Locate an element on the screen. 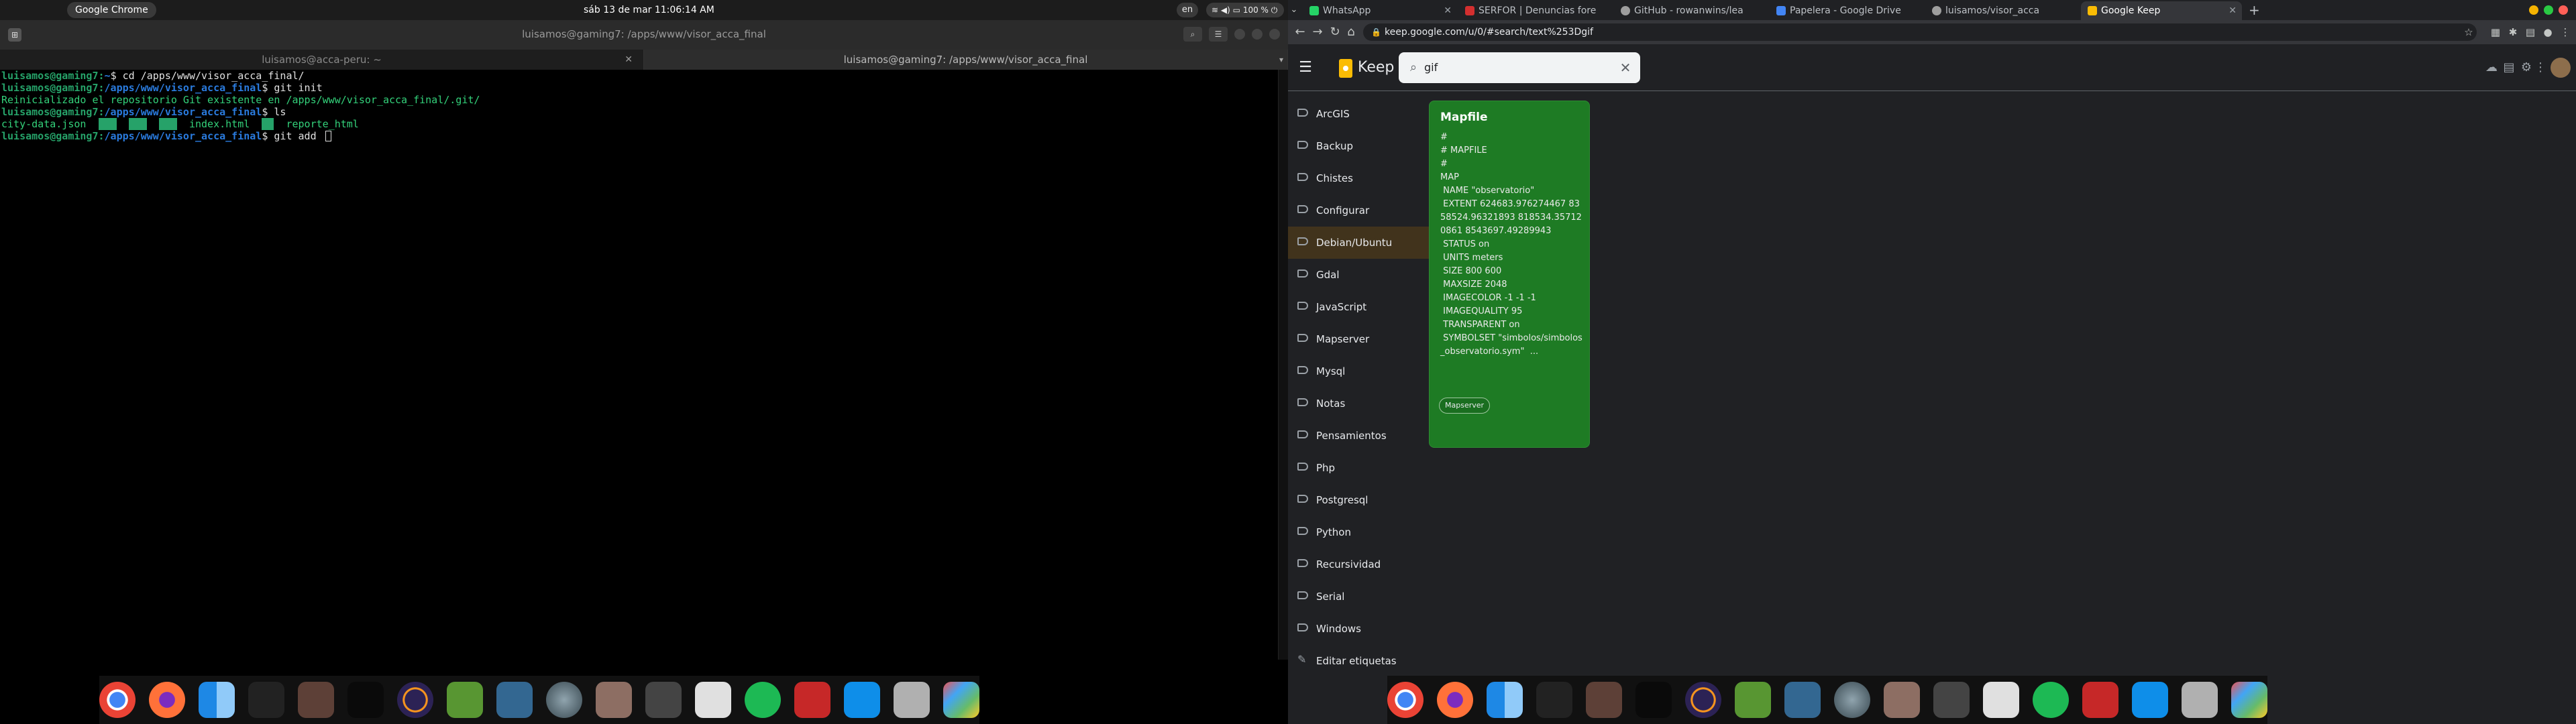 The height and width of the screenshot is (724, 2576). sidebar-label-item: Php is located at coordinates (1382, 468).